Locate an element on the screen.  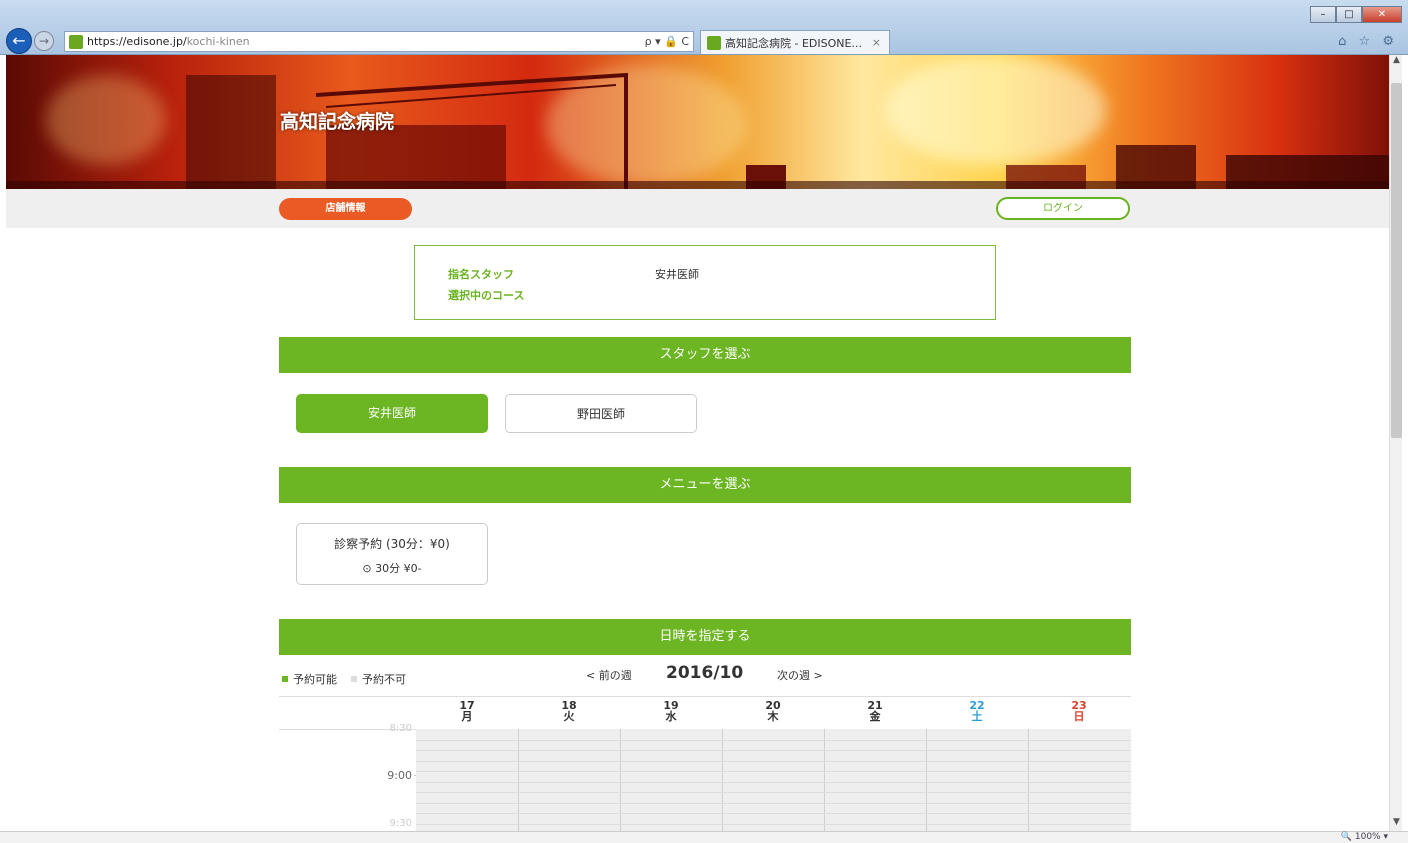
day-header: 20 木 is located at coordinates (773, 711).